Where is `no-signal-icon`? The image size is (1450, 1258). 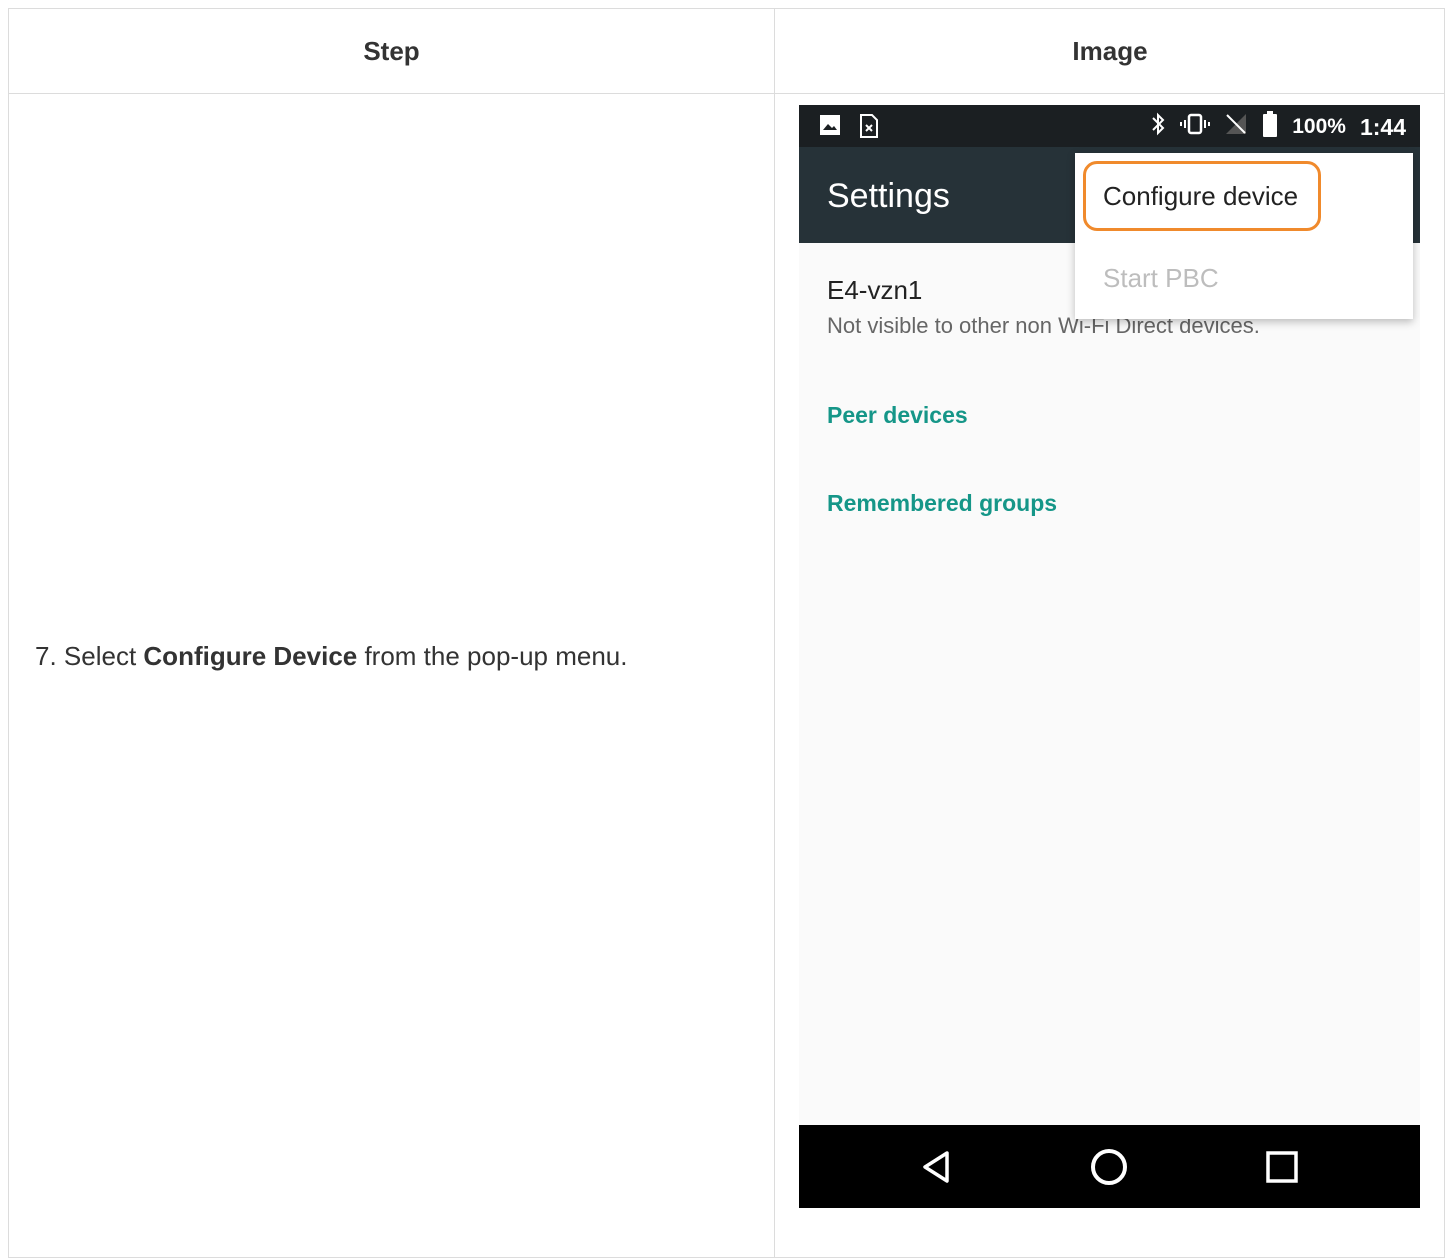
no-signal-icon is located at coordinates (1236, 127).